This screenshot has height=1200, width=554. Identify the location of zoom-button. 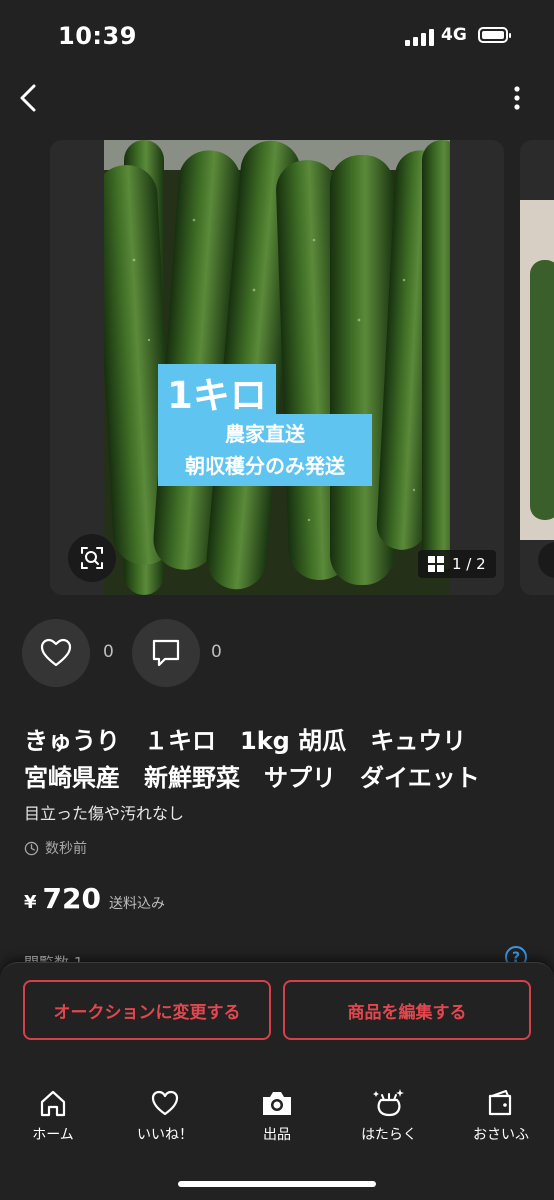
(92, 558).